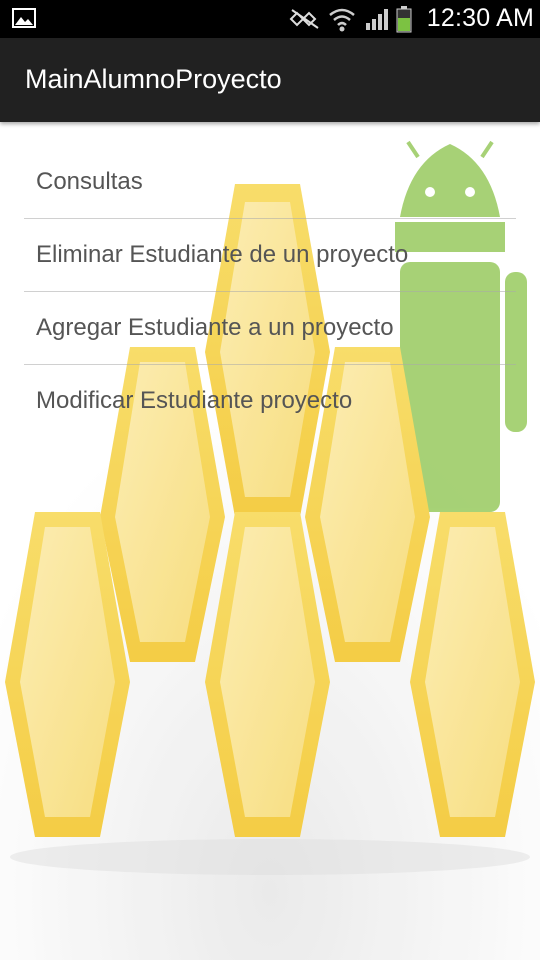 The height and width of the screenshot is (960, 540). What do you see at coordinates (215, 327) in the screenshot?
I see `menu-item-label: Agregar Estudiante a un proyecto` at bounding box center [215, 327].